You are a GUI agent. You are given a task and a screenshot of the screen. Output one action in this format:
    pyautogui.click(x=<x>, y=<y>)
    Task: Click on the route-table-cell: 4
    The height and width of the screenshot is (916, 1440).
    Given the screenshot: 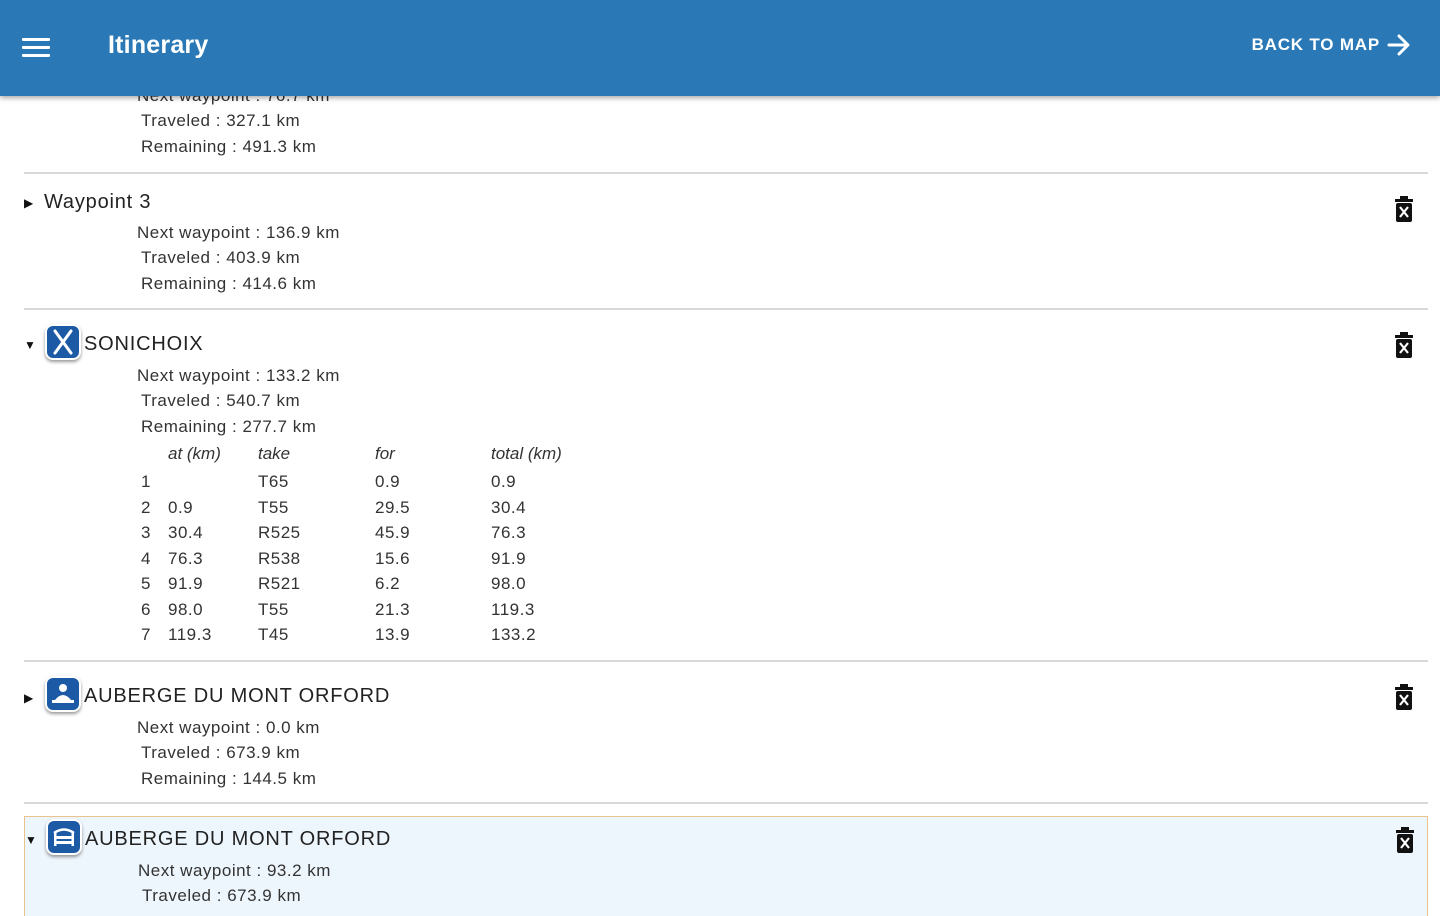 What is the action you would take?
    pyautogui.click(x=146, y=558)
    